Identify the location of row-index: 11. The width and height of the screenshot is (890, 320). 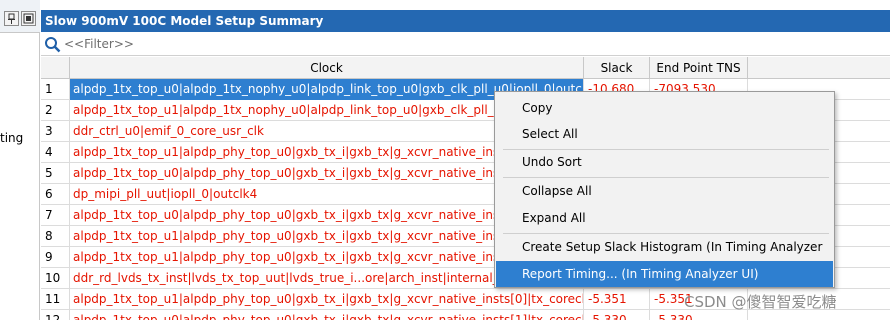
(55, 299).